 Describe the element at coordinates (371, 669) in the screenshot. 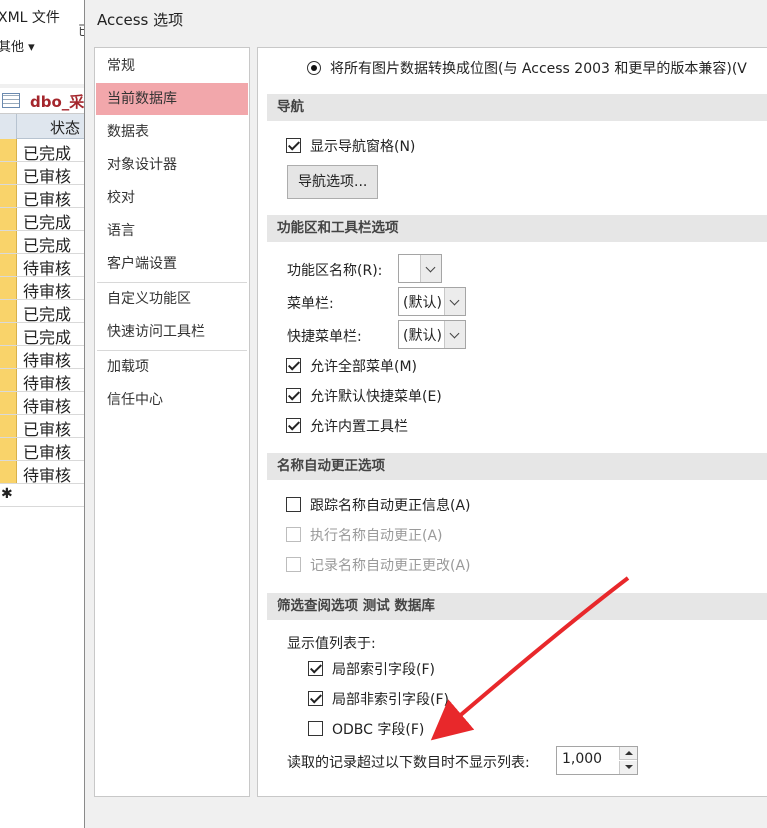

I see `local-indexed-checkbox: 局部索引字段(F)` at that location.